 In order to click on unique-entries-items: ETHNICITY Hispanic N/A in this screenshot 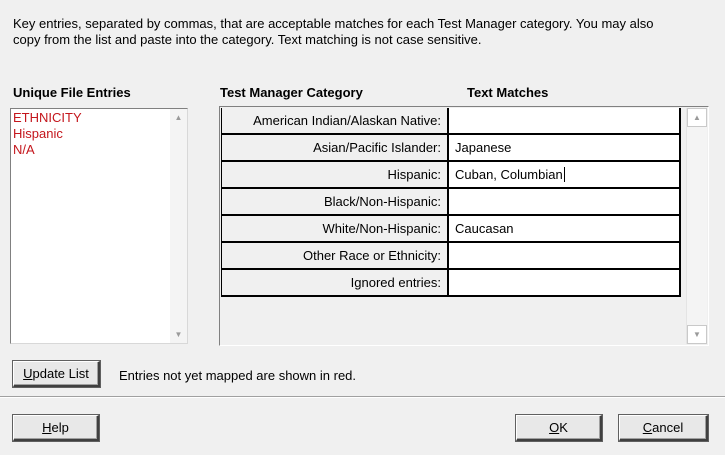, I will do `click(47, 134)`.